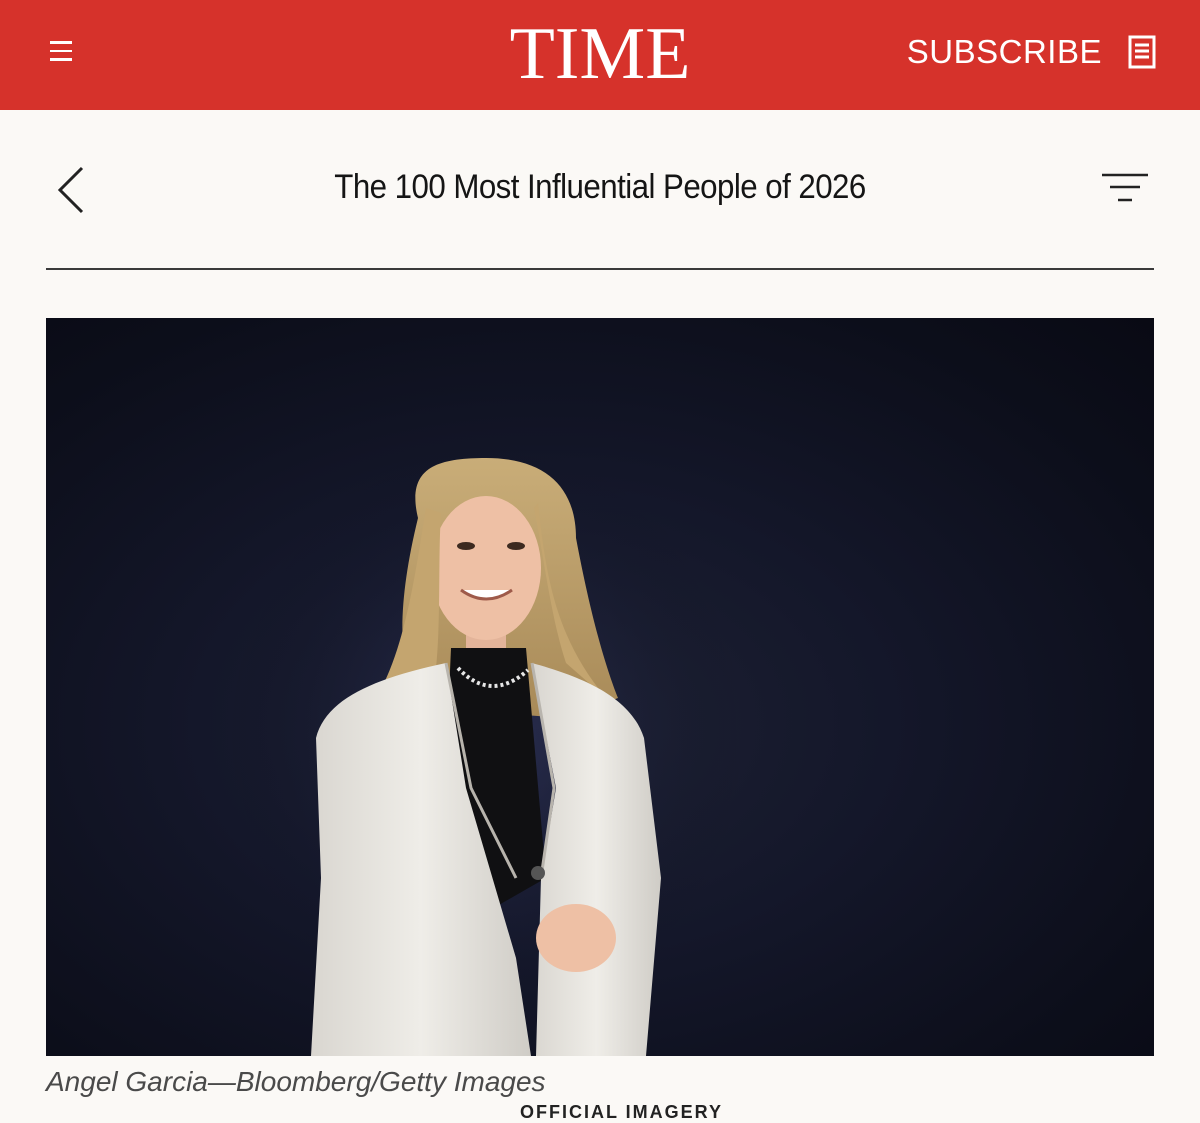 Image resolution: width=1200 pixels, height=1123 pixels. I want to click on filter-icon, so click(1125, 189).